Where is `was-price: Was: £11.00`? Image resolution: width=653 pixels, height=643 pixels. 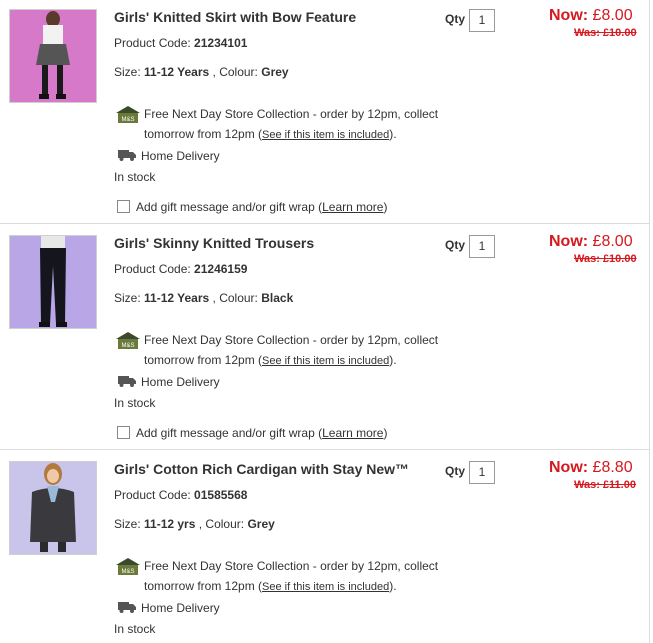
was-price: Was: £11.00 is located at coordinates (605, 485).